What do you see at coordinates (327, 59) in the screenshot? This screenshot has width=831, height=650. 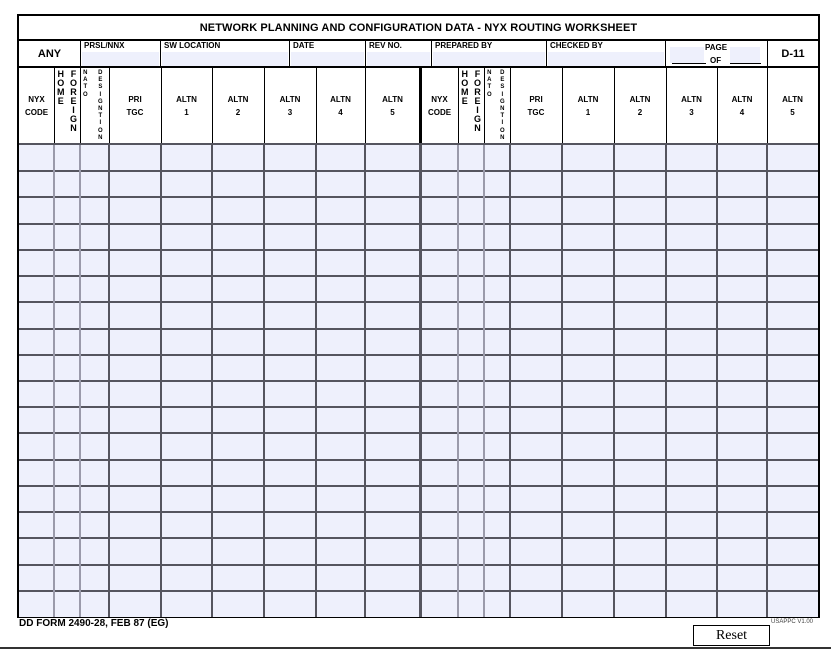 I see `date-input` at bounding box center [327, 59].